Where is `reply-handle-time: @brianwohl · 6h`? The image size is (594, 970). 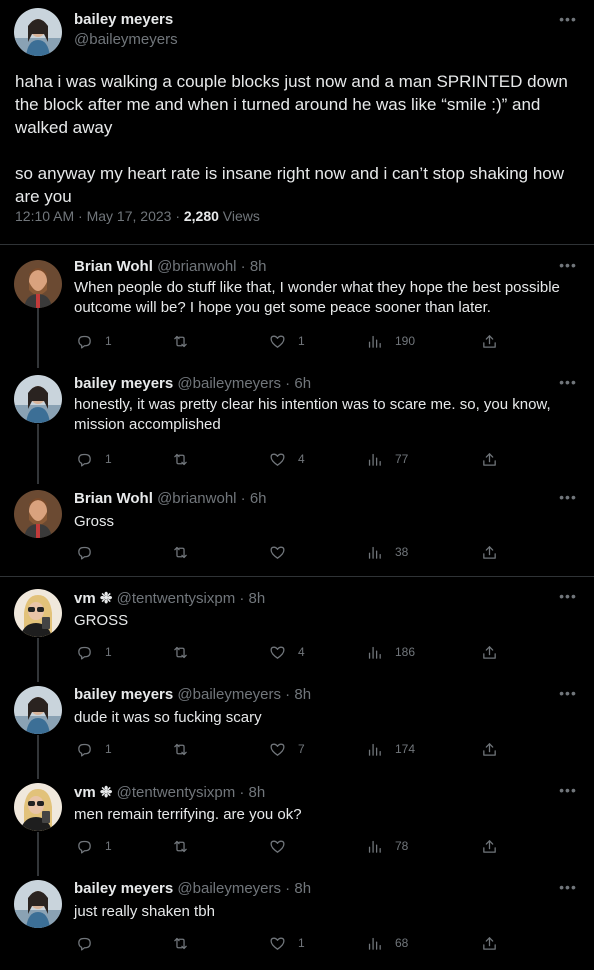 reply-handle-time: @brianwohl · 6h is located at coordinates (211, 498).